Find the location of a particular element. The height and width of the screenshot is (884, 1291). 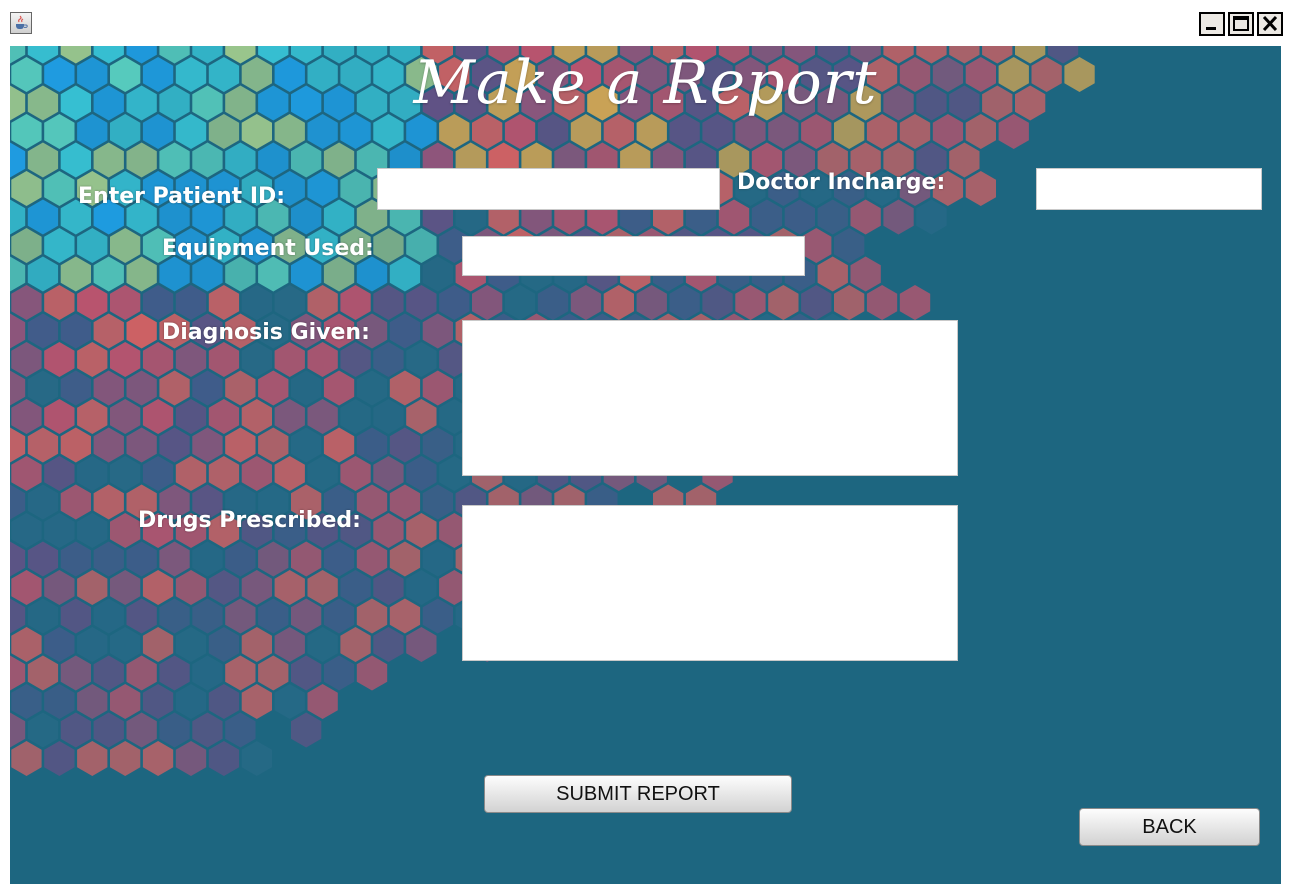

drugs-prescribed-label: Drugs Prescribed: is located at coordinates (249, 520).